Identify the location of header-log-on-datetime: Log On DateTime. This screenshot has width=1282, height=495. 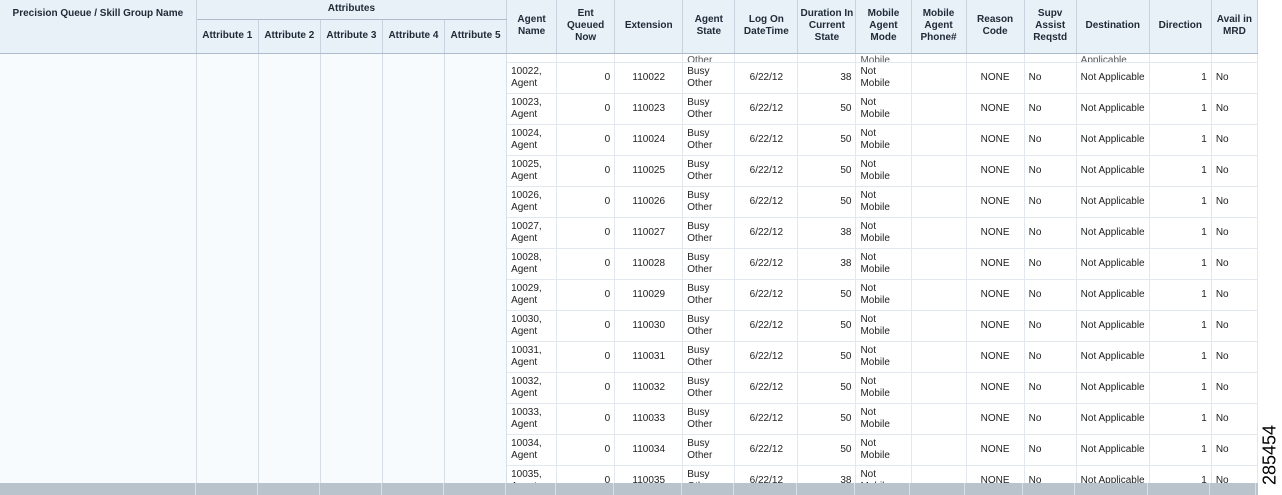
(766, 27).